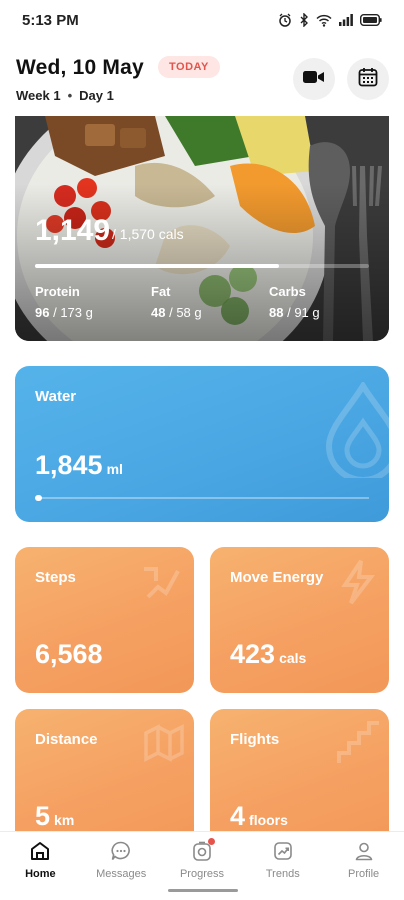 This screenshot has width=404, height=900. I want to click on macro-label: Protein, so click(57, 291).